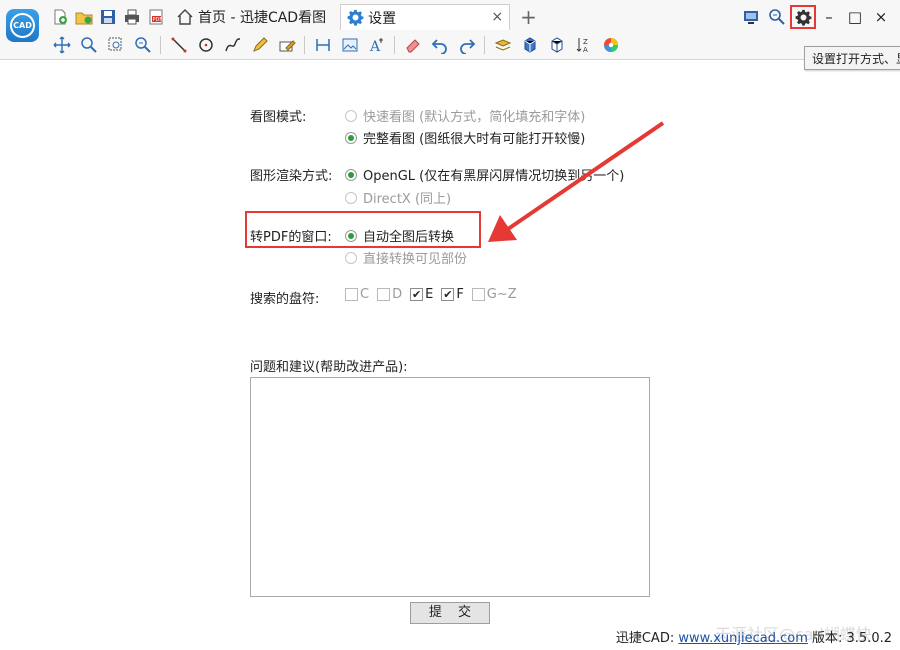  I want to click on undo-button, so click(439, 45).